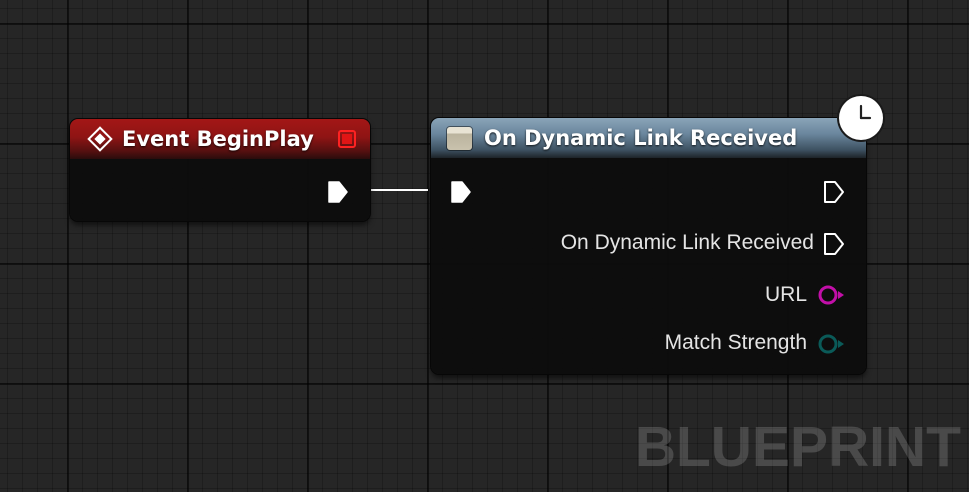 The image size is (969, 492). I want to click on url-pin-label: URL, so click(785, 294).